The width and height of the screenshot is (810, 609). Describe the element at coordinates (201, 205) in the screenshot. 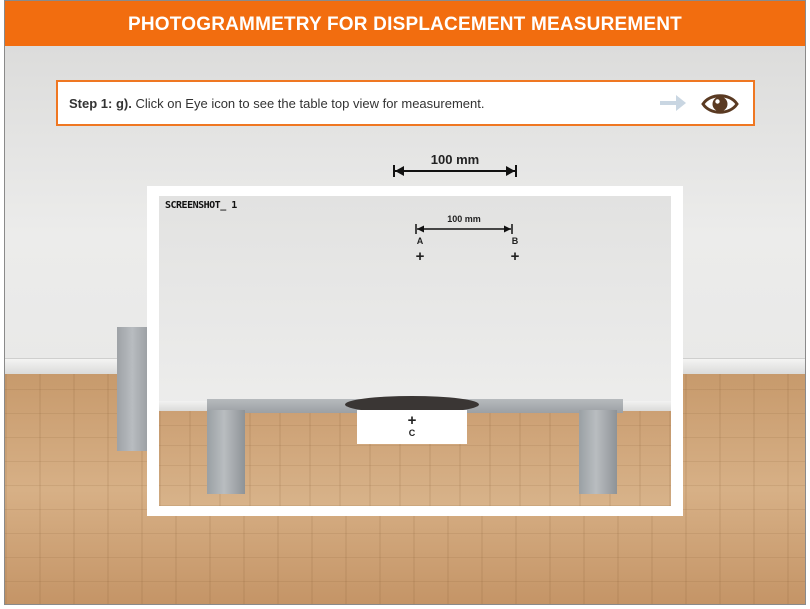

I see `screenshot-title: SCREENSHOT_ 1` at that location.